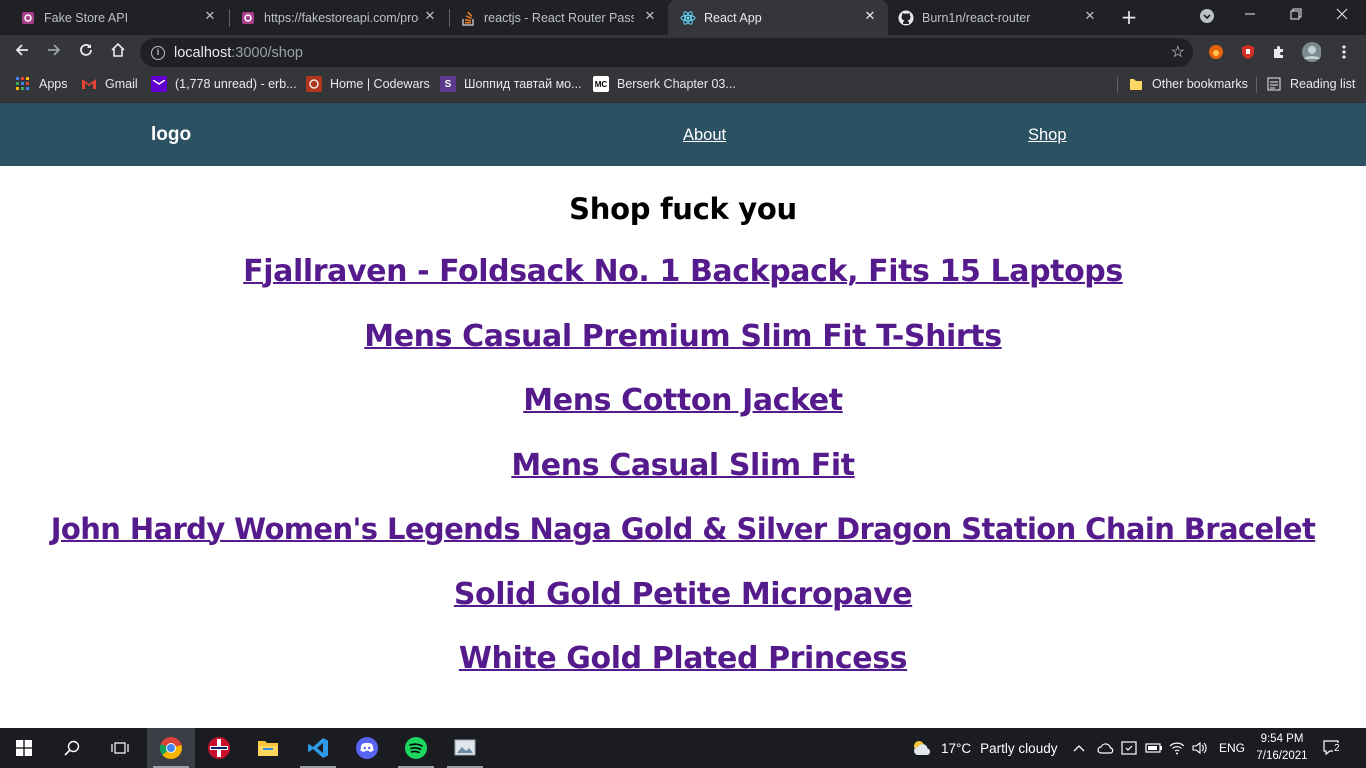 The image size is (1366, 768). Describe the element at coordinates (683, 351) in the screenshot. I see `product-link: Mens Casual Premium Slim Fit T-Shirts` at that location.